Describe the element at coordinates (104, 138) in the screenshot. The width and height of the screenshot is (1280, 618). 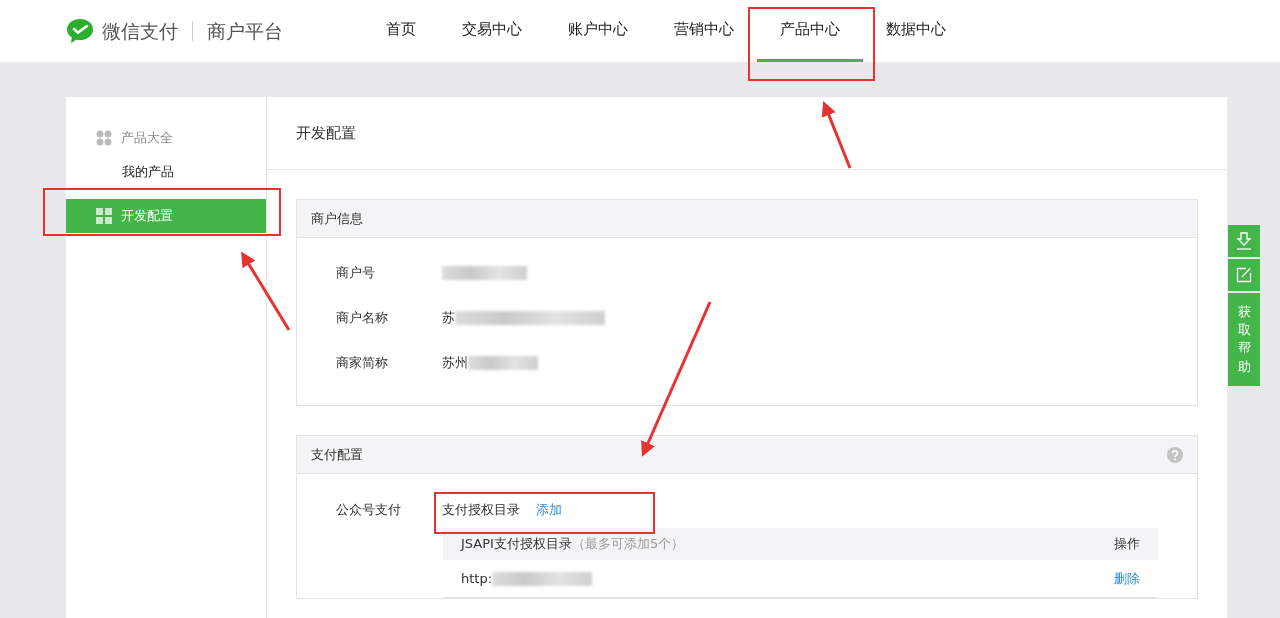
I see `dots-grid-icon` at that location.